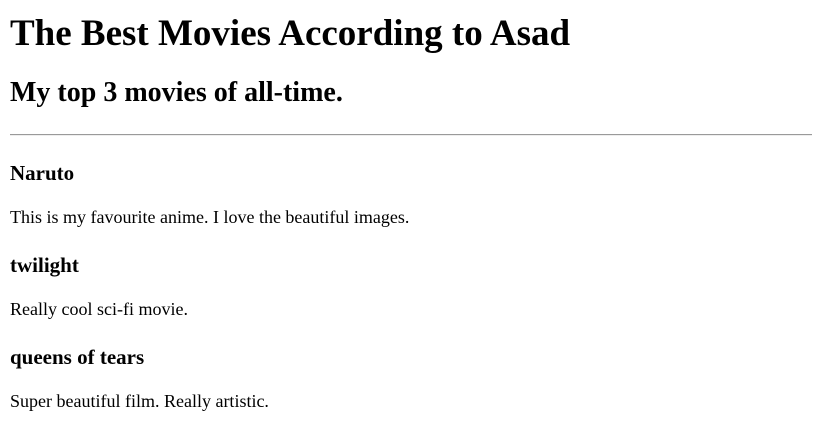 This screenshot has width=822, height=431. What do you see at coordinates (290, 33) in the screenshot?
I see `page-title: The Best Movies According to Asad` at bounding box center [290, 33].